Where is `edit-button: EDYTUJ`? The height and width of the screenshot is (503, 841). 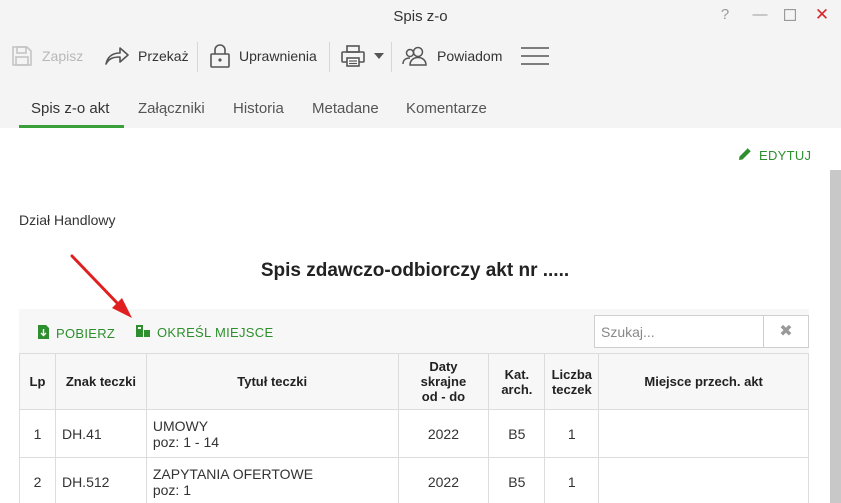
edit-button: EDYTUJ is located at coordinates (774, 155).